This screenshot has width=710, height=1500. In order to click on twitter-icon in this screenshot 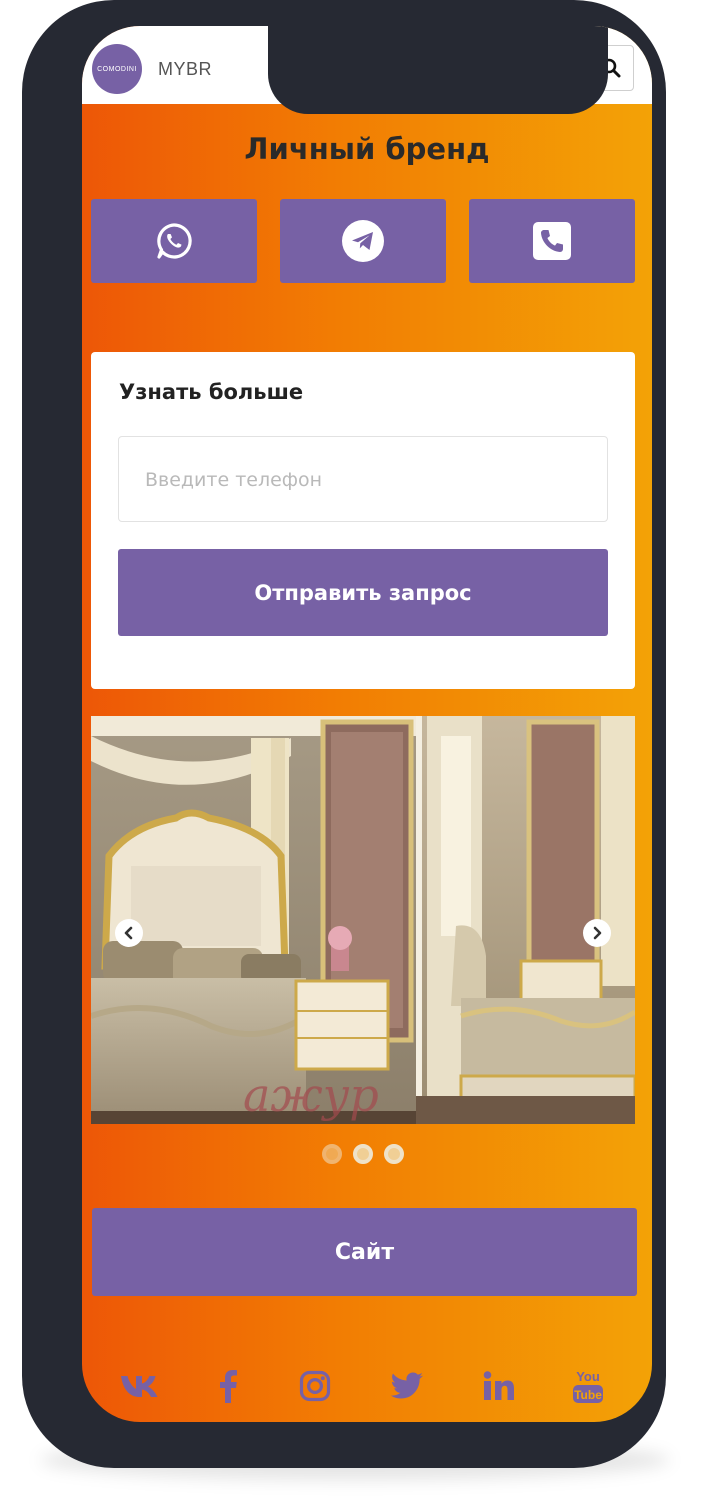, I will do `click(406, 1385)`.